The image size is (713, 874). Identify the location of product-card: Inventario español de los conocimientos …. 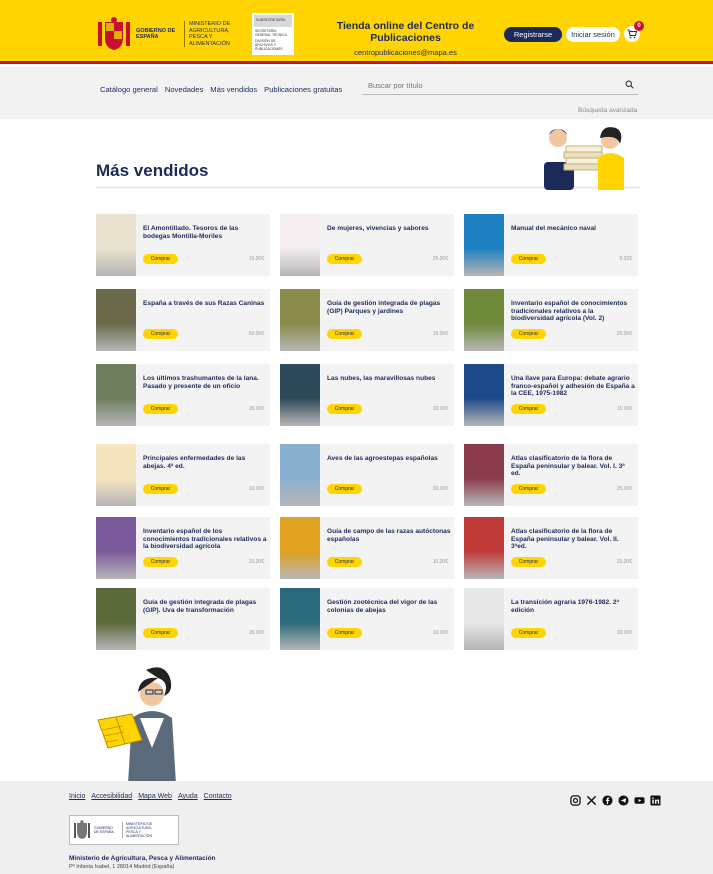
(183, 548).